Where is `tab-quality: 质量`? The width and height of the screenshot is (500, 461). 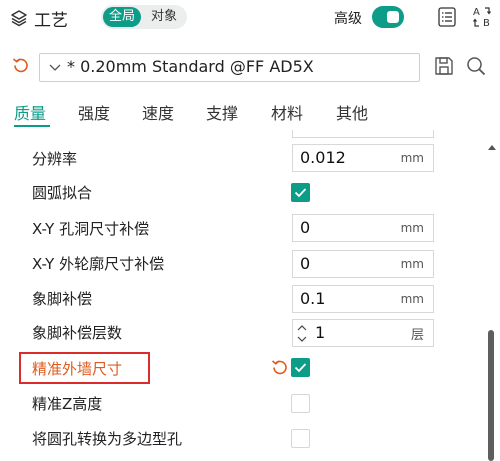
tab-quality: 质量 is located at coordinates (30, 112).